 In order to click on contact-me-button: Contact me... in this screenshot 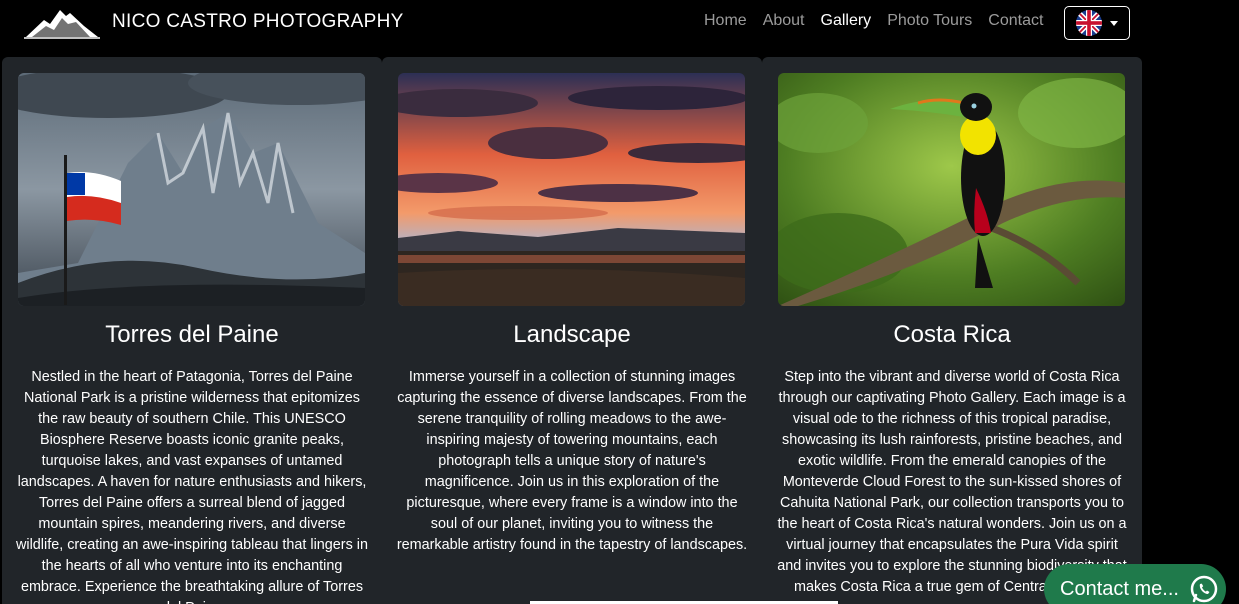, I will do `click(1135, 584)`.